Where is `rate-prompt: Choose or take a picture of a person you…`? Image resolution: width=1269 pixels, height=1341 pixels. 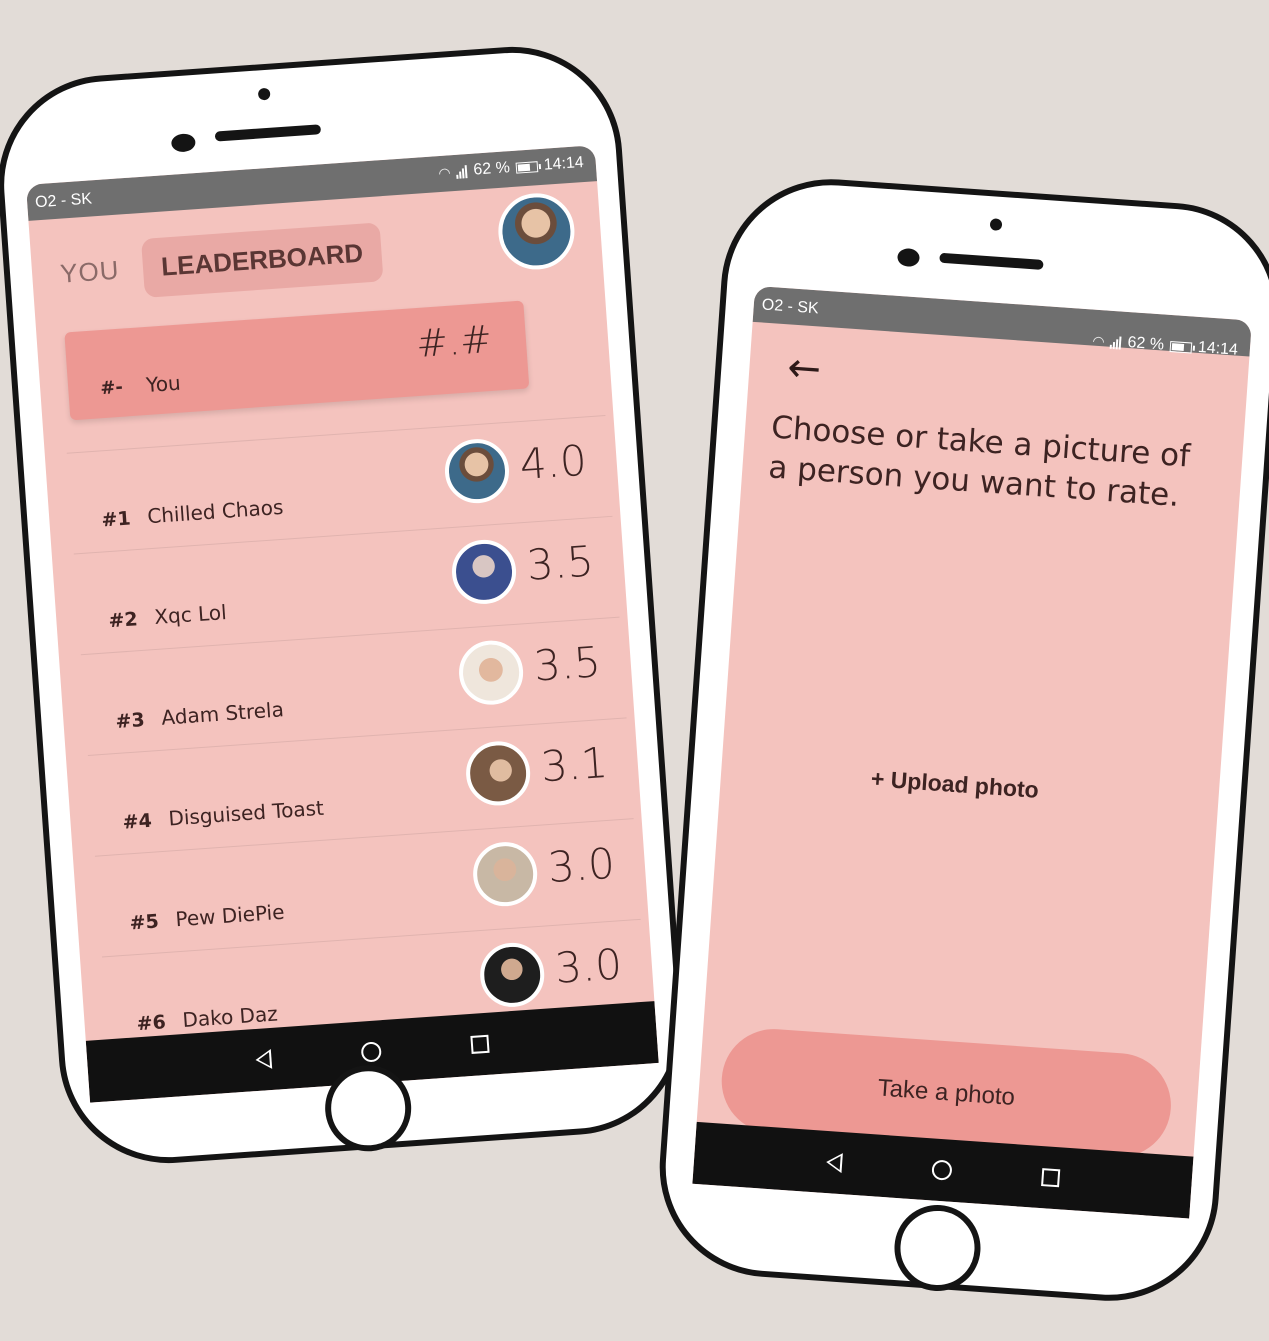 rate-prompt: Choose or take a picture of a person you… is located at coordinates (979, 461).